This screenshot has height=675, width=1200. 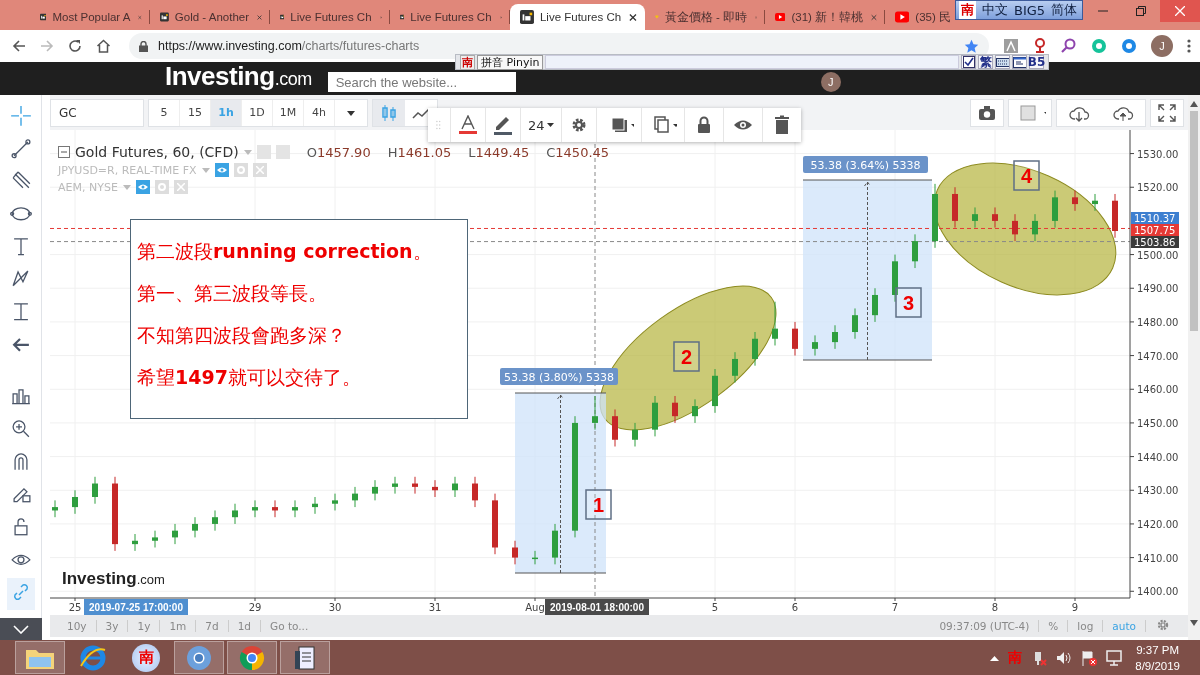 I want to click on browser-ring-icon, so click(x=252, y=657).